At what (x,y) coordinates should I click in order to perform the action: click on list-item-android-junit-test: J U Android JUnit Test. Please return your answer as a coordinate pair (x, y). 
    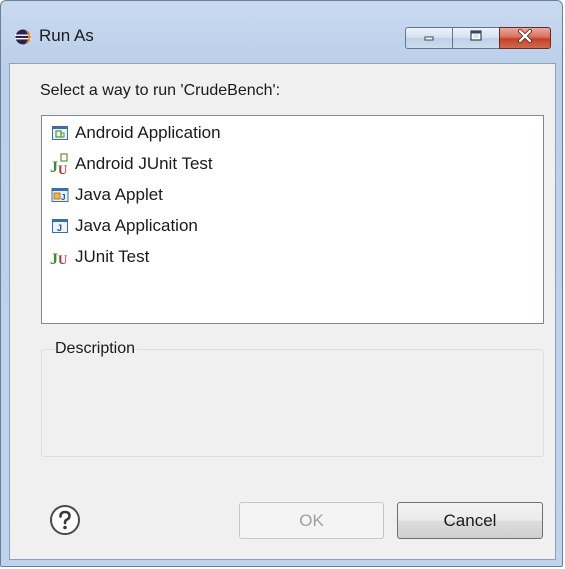
    Looking at the image, I should click on (131, 164).